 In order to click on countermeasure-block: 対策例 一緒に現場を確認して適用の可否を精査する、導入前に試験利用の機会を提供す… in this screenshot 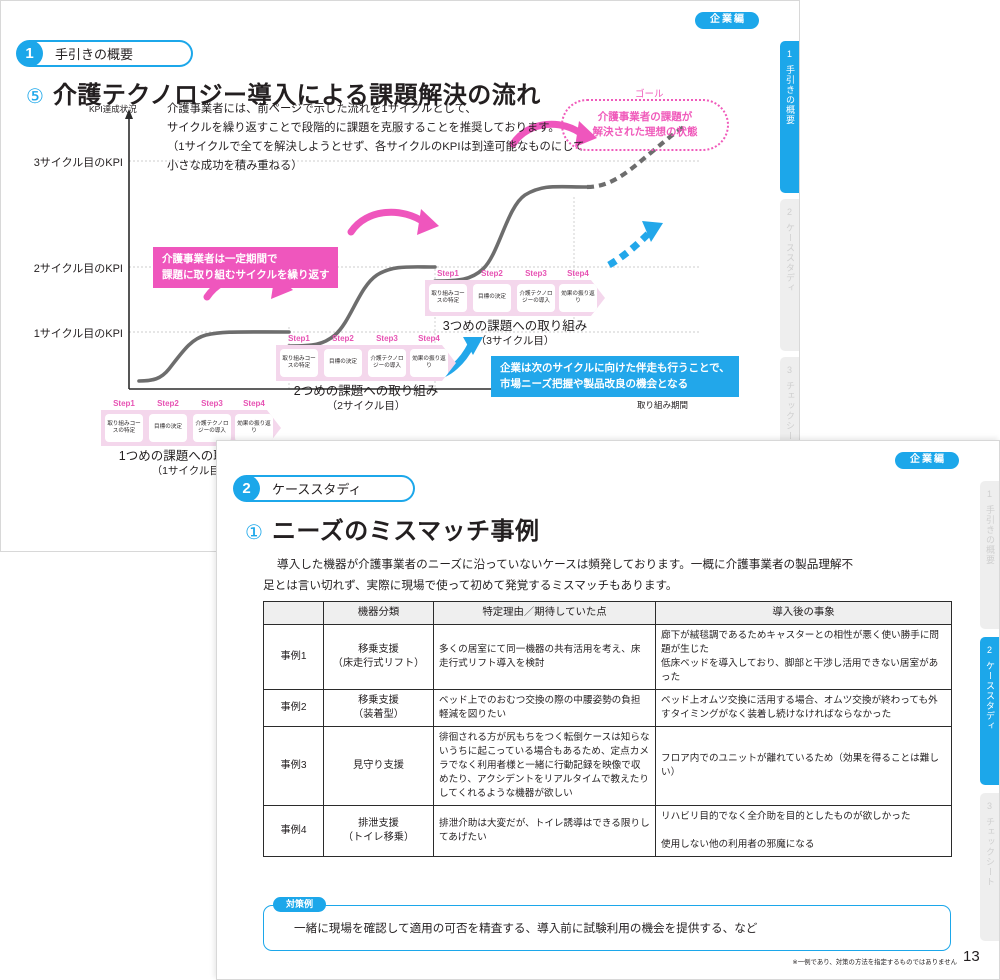, I will do `click(607, 924)`.